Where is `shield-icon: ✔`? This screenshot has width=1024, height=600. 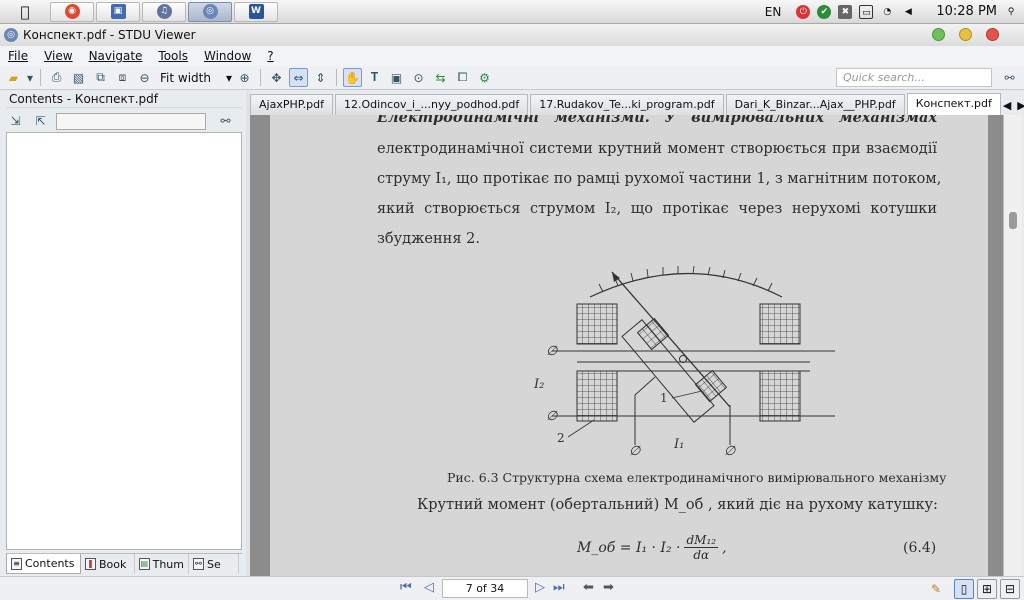 shield-icon: ✔ is located at coordinates (824, 11).